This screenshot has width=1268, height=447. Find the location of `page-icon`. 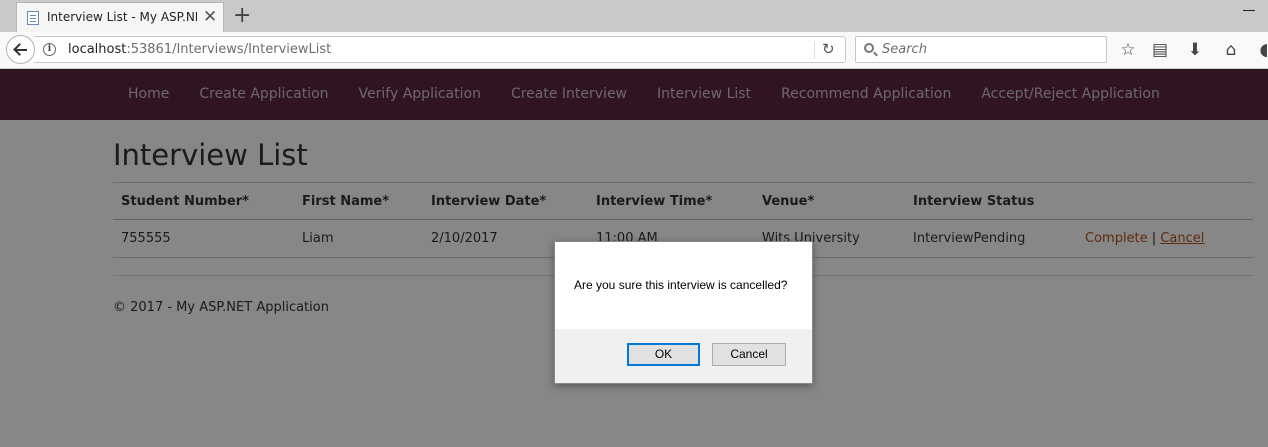

page-icon is located at coordinates (33, 18).